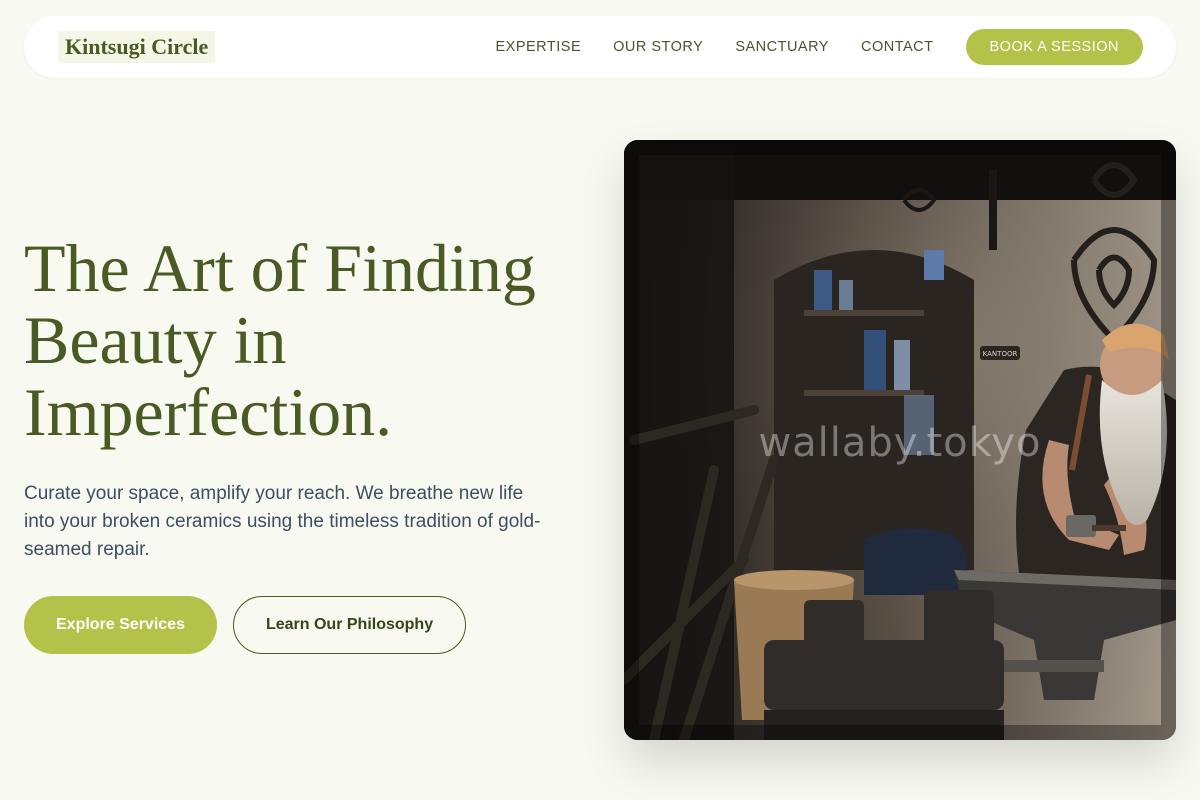  Describe the element at coordinates (120, 625) in the screenshot. I see `explore-services-button: Explore Services` at that location.